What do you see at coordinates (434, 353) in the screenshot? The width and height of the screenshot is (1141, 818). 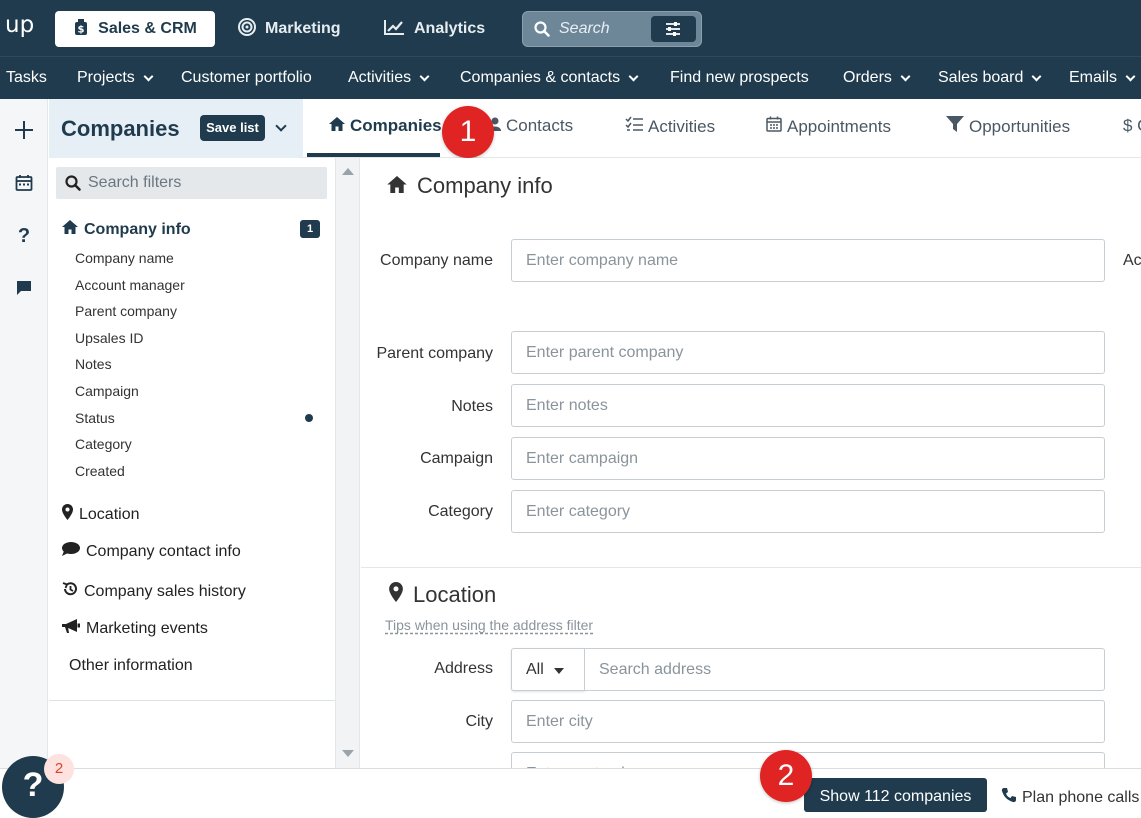 I see `field-label-parent-company: Parent company` at bounding box center [434, 353].